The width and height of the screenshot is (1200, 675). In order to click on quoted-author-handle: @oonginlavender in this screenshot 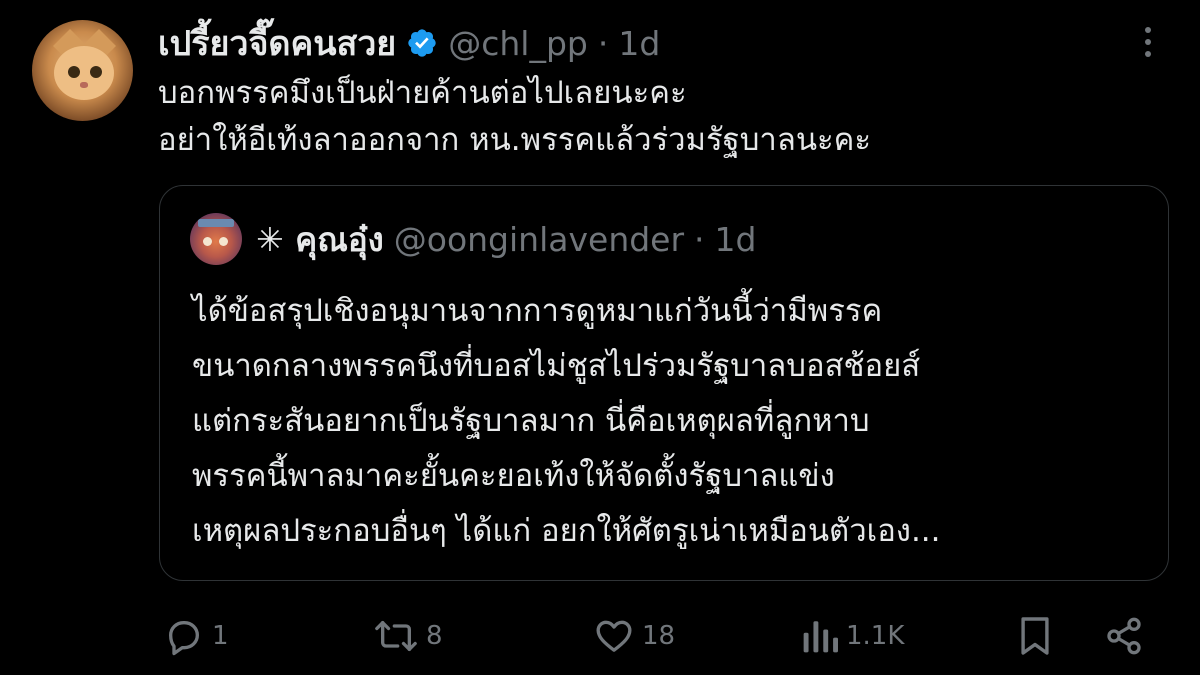, I will do `click(539, 239)`.